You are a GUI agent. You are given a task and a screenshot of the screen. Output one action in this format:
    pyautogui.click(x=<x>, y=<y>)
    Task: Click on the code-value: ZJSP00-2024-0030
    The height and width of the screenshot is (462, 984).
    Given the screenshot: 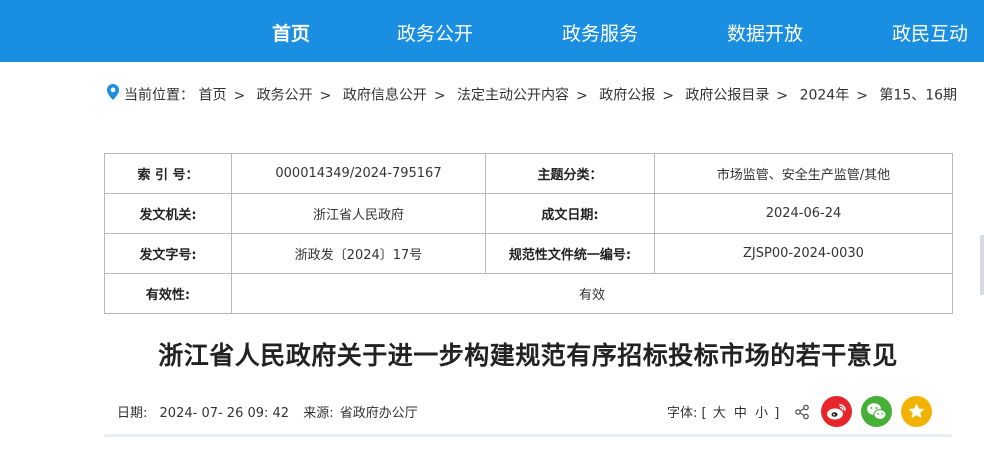 What is the action you would take?
    pyautogui.click(x=803, y=253)
    